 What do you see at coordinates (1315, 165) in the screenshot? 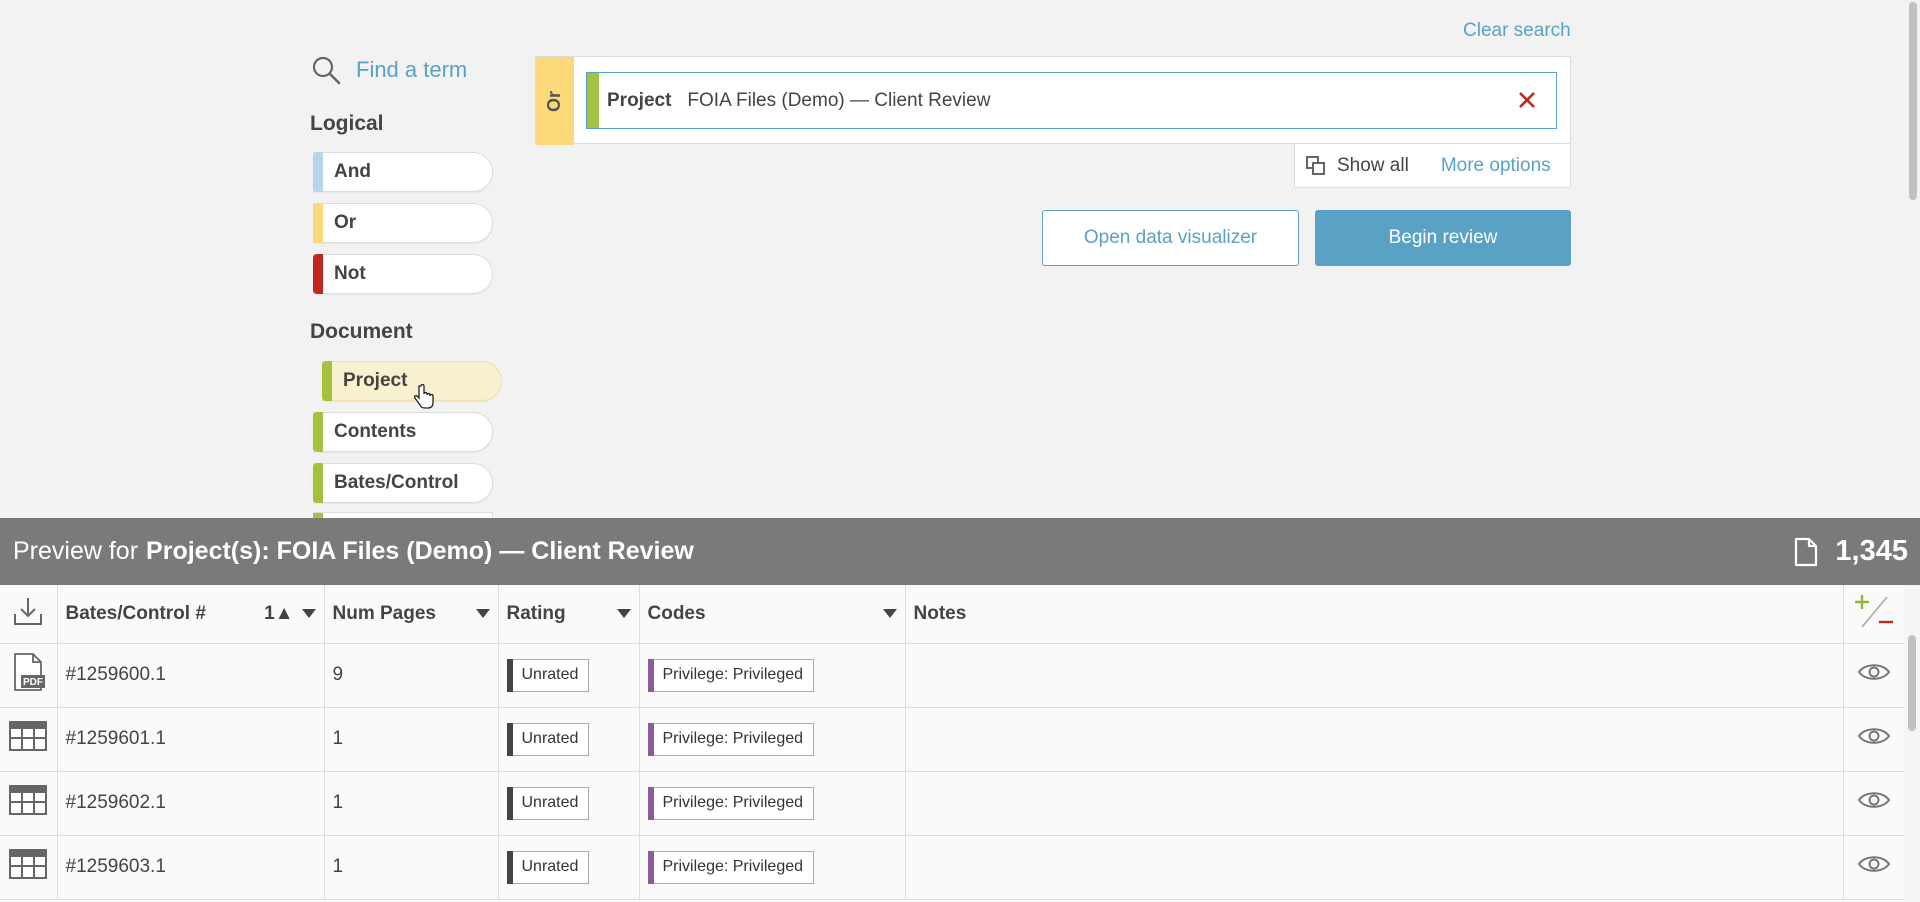
I see `expand-copies-icon` at bounding box center [1315, 165].